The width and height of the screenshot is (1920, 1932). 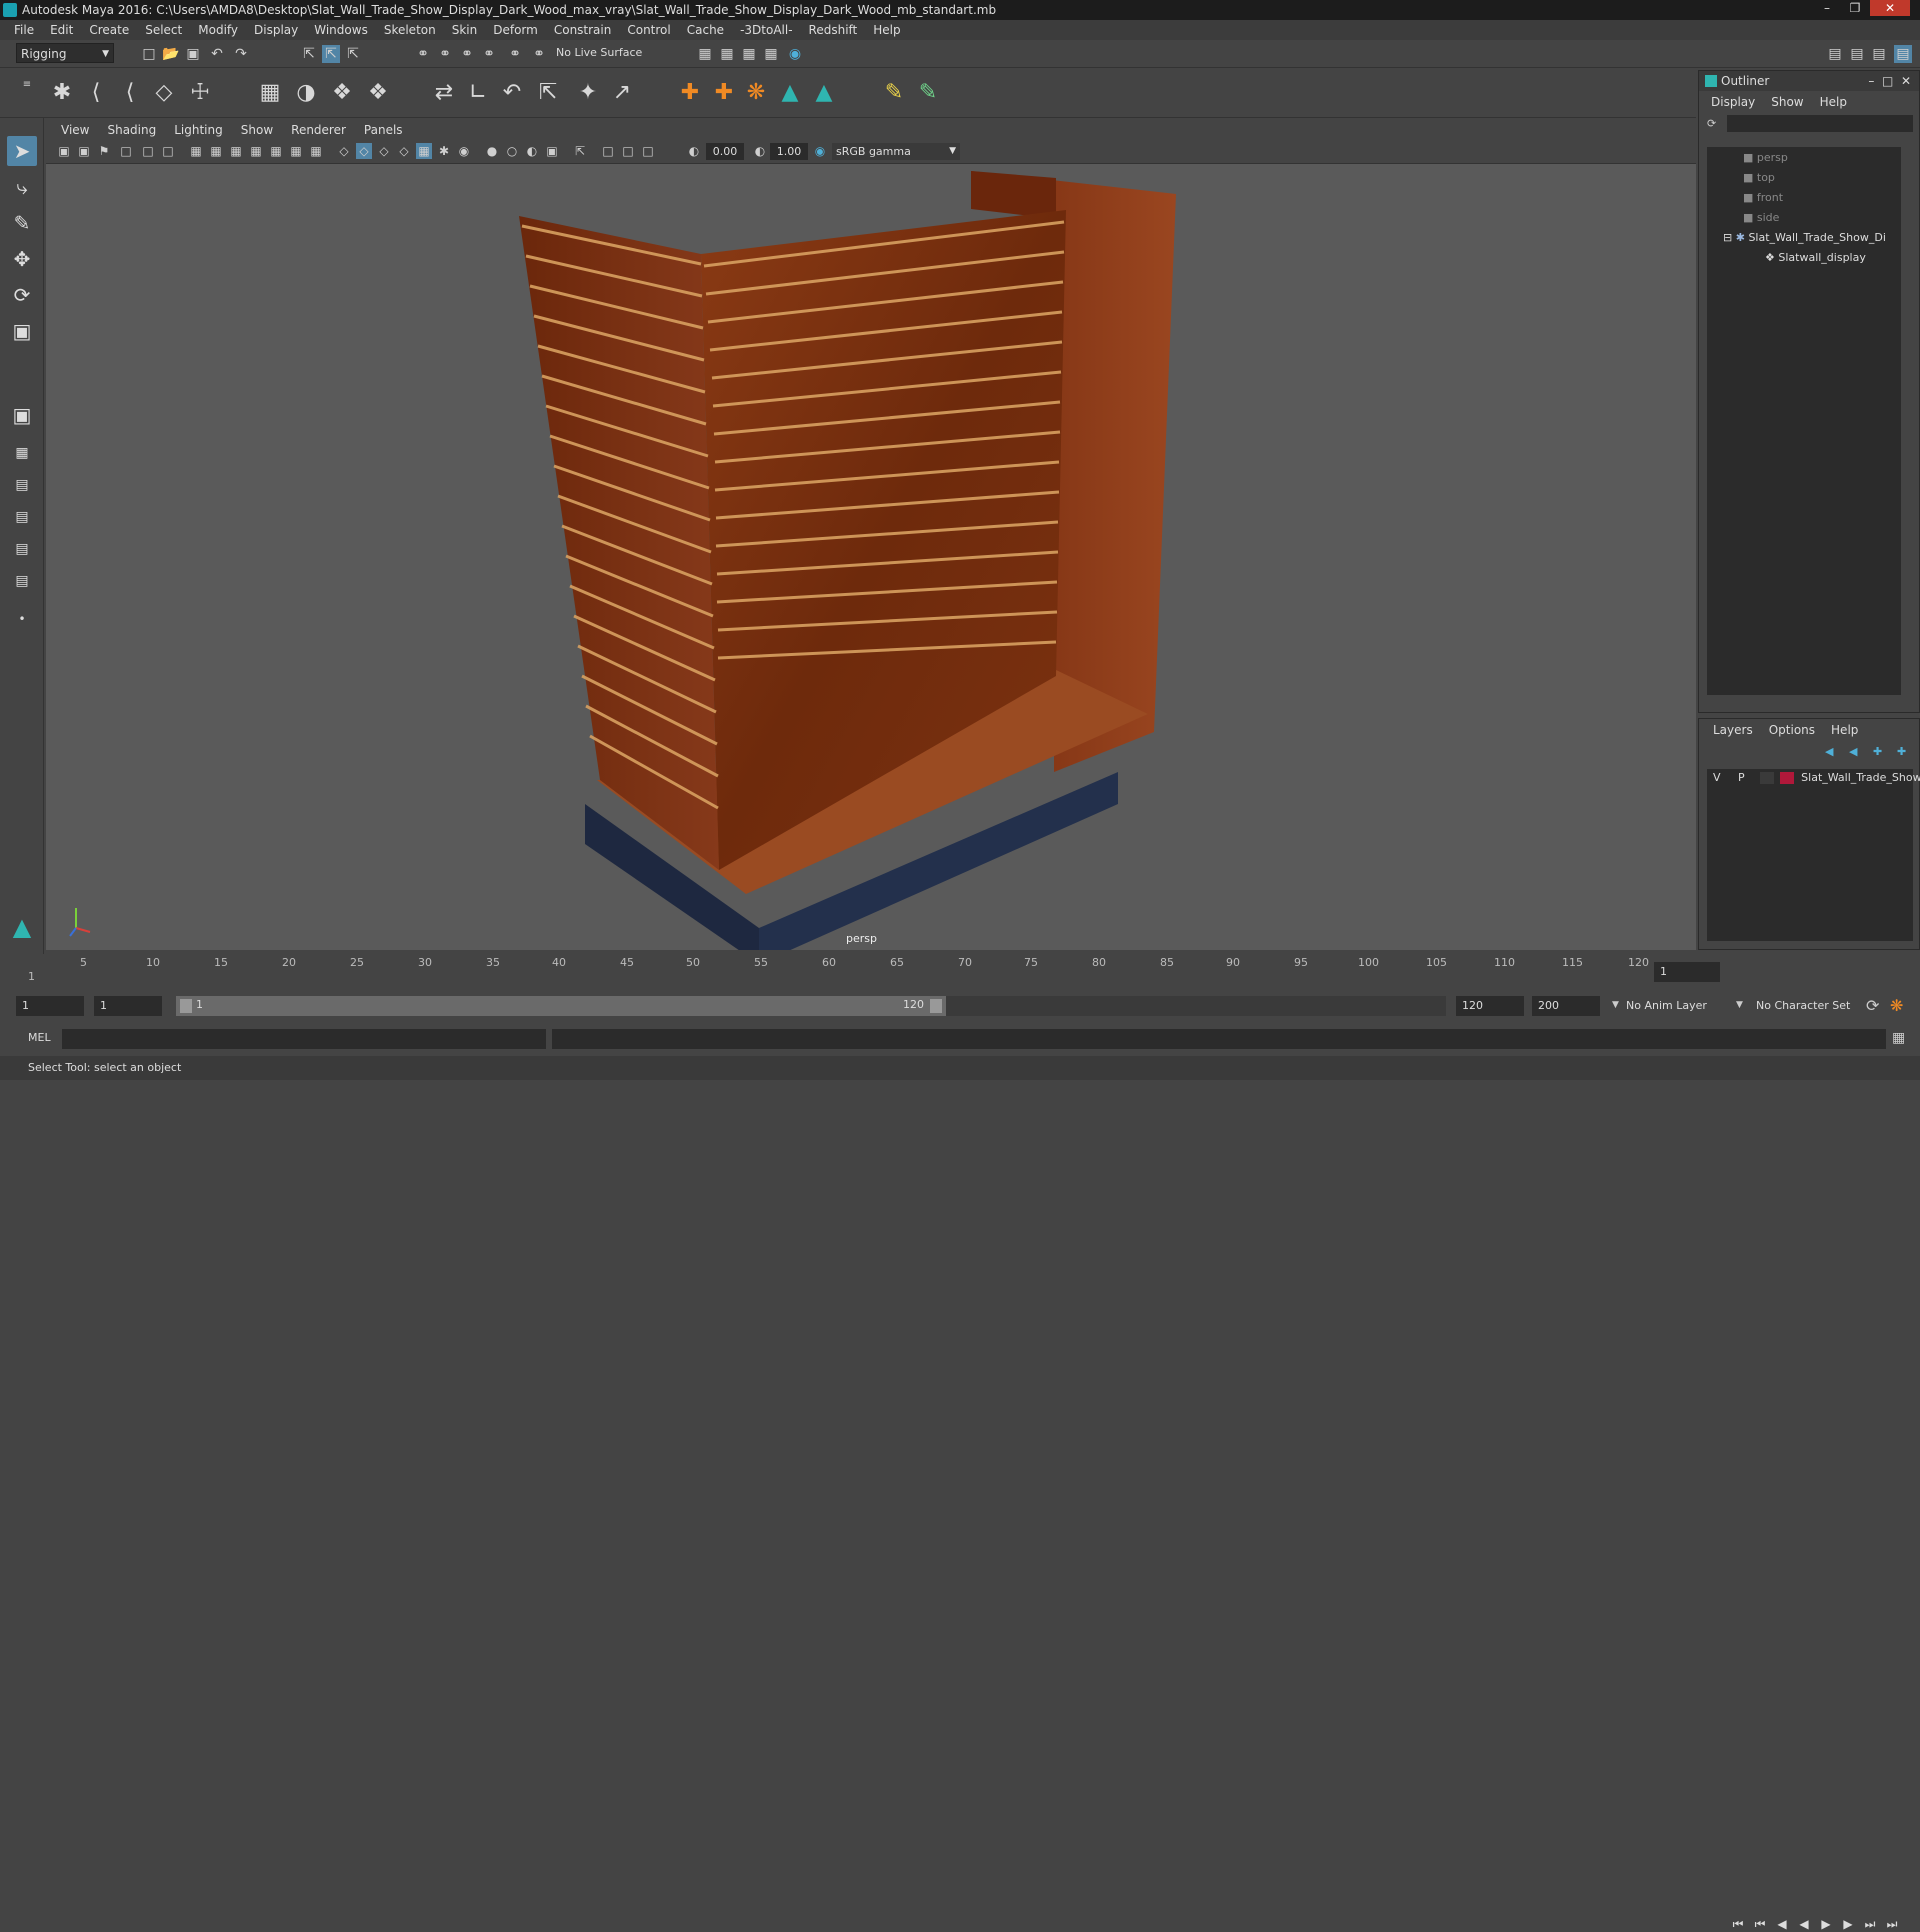 I want to click on ssao-icon: ▦, so click(x=424, y=151).